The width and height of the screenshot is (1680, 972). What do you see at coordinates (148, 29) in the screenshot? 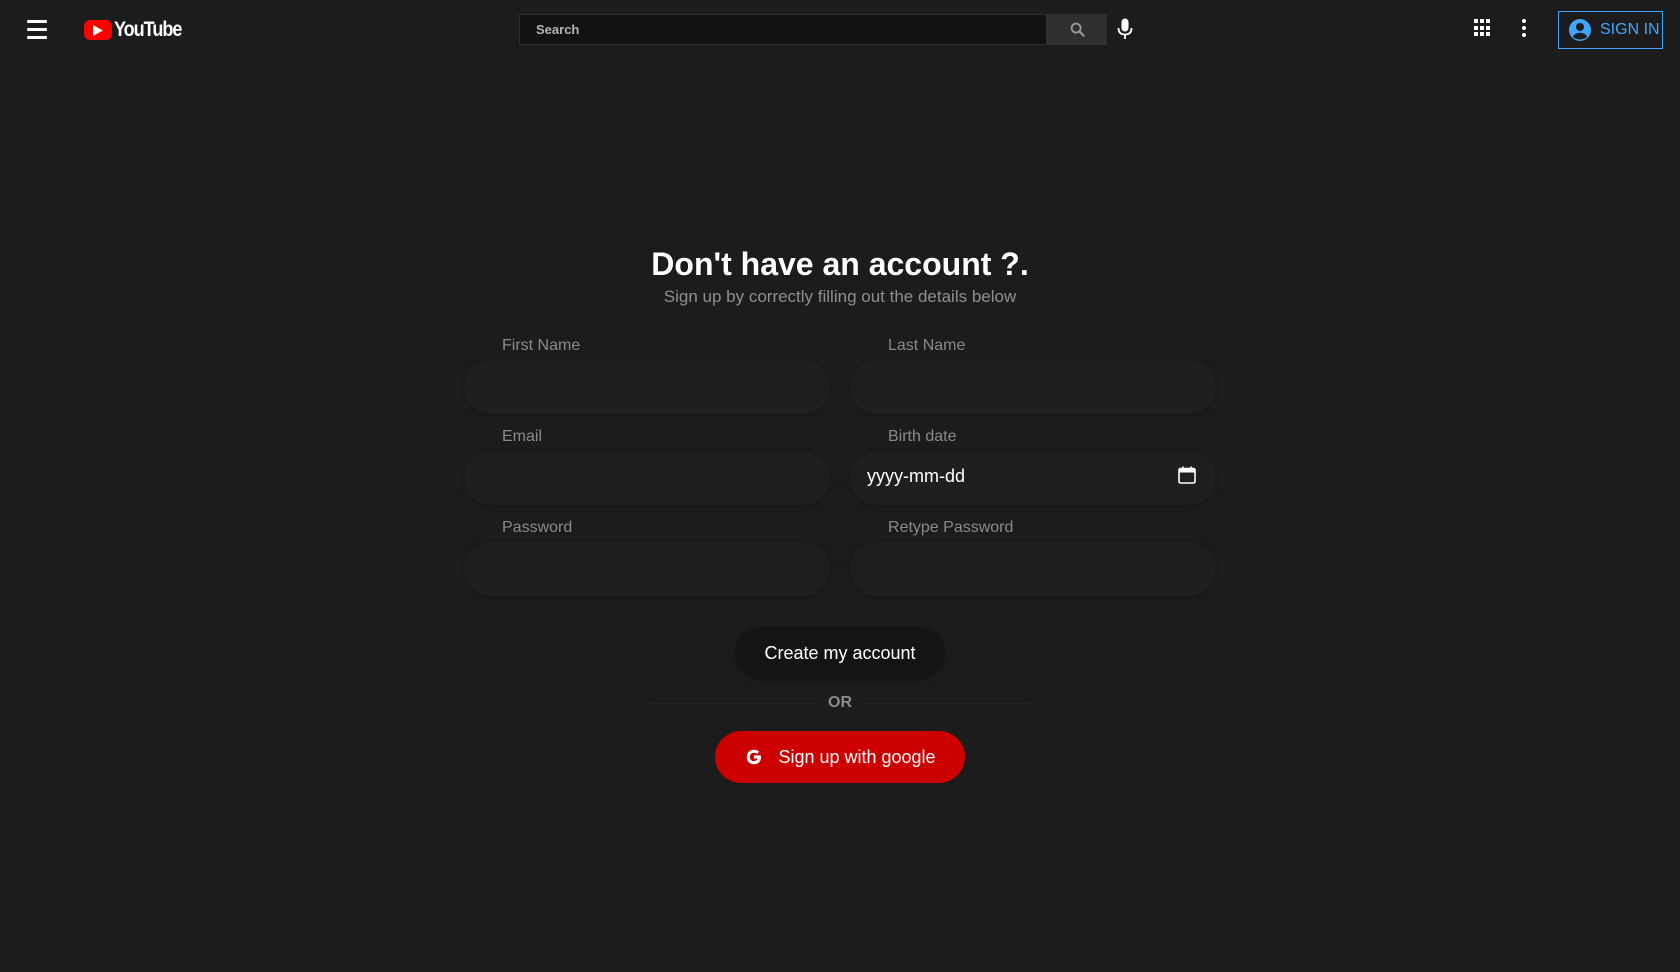
I see `logo-text: YouTube` at bounding box center [148, 29].